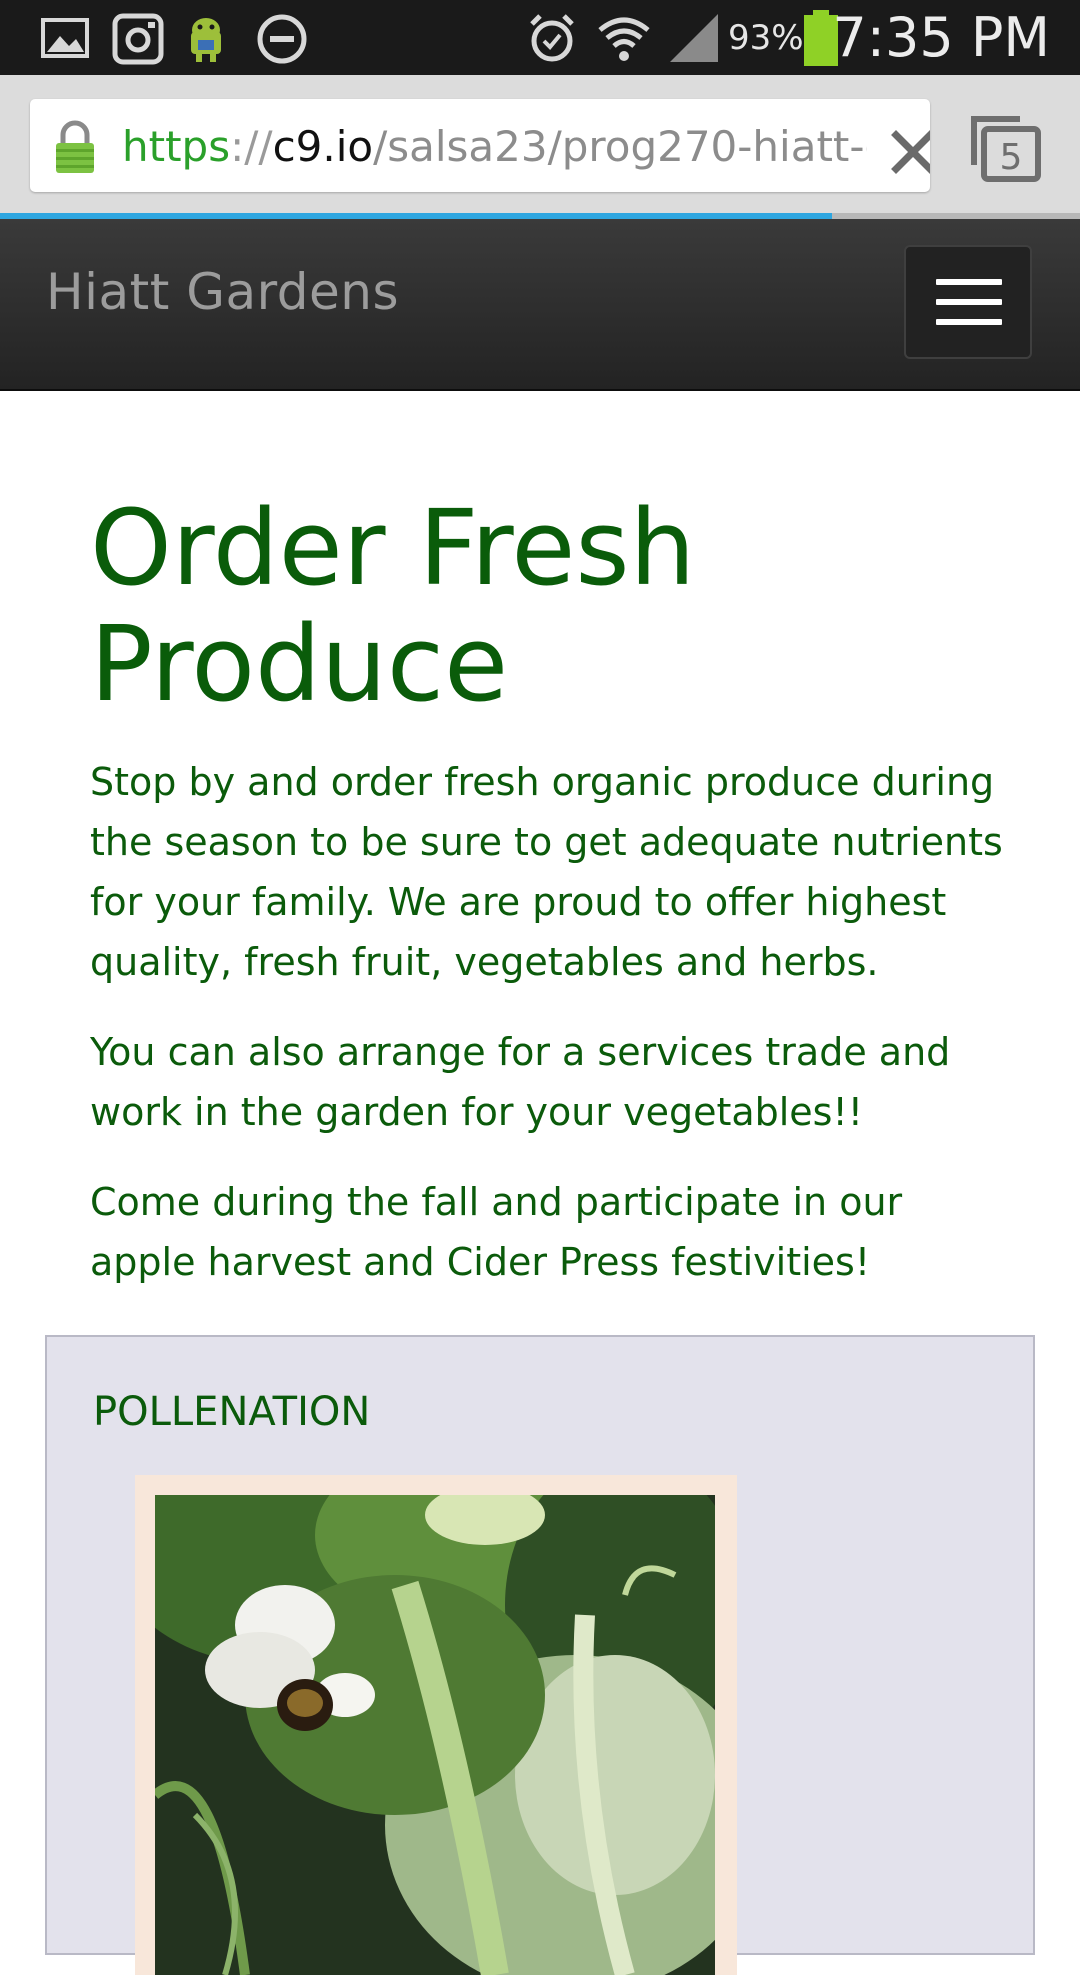 The image size is (1080, 1975). I want to click on address-bar: https://c9.io/salsa23/prog270-hiatt-g, so click(480, 145).